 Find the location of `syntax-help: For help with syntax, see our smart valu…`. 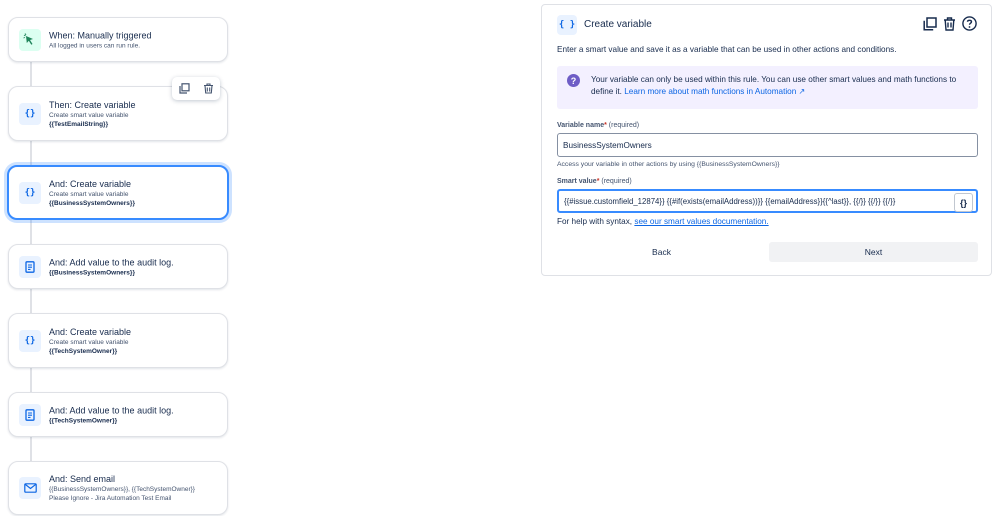

syntax-help: For help with syntax, see our smart valu… is located at coordinates (663, 221).